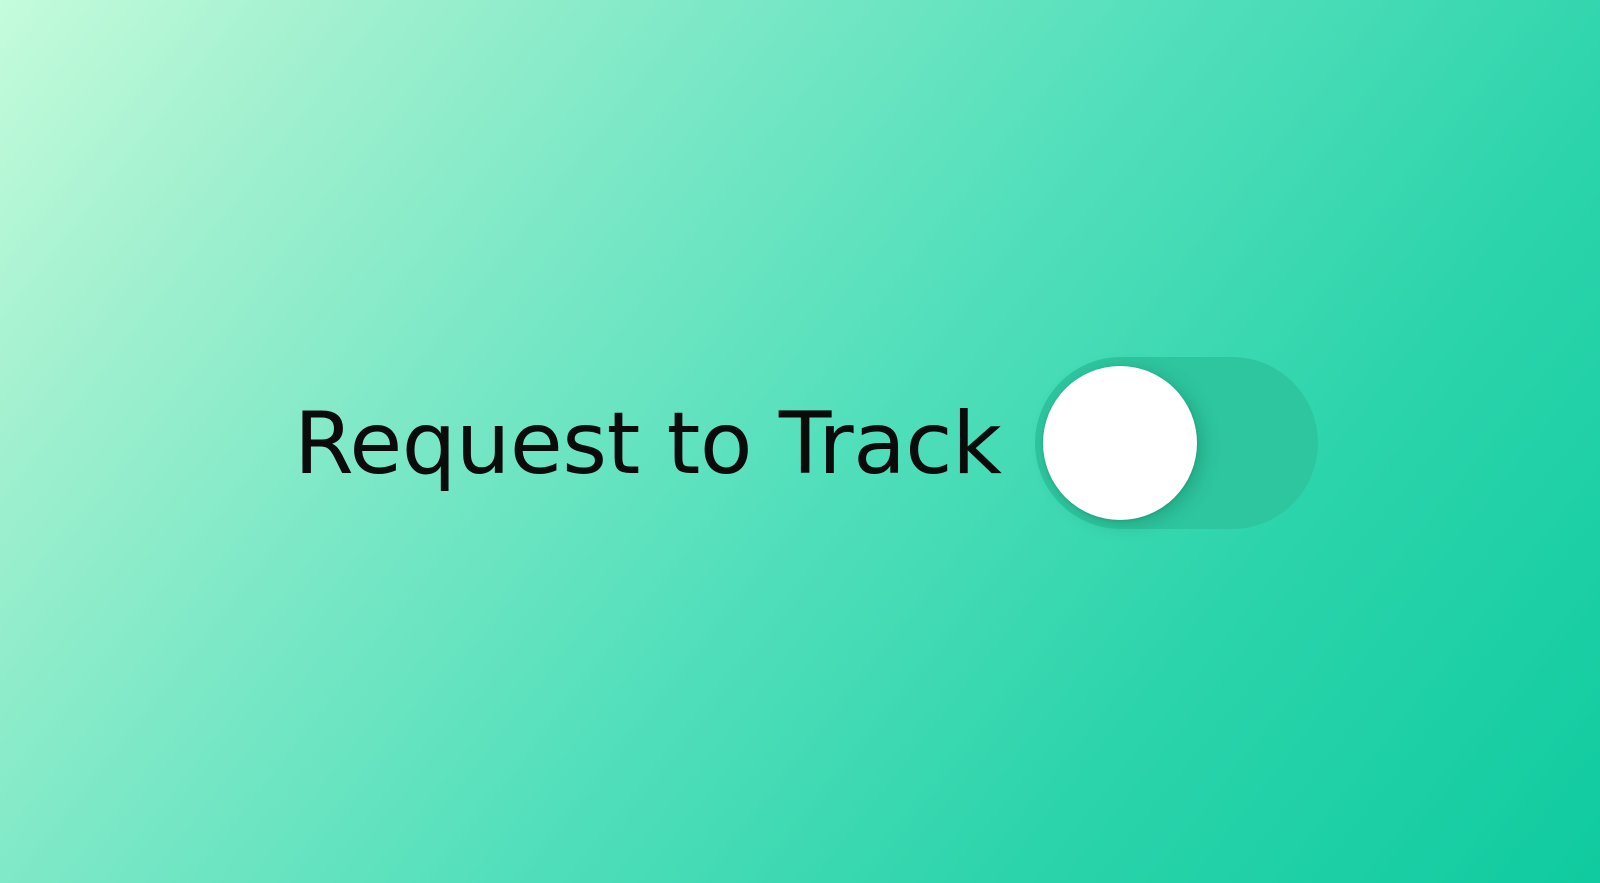 The width and height of the screenshot is (1600, 883). What do you see at coordinates (648, 444) in the screenshot?
I see `request-to-track-label: Request to Track` at bounding box center [648, 444].